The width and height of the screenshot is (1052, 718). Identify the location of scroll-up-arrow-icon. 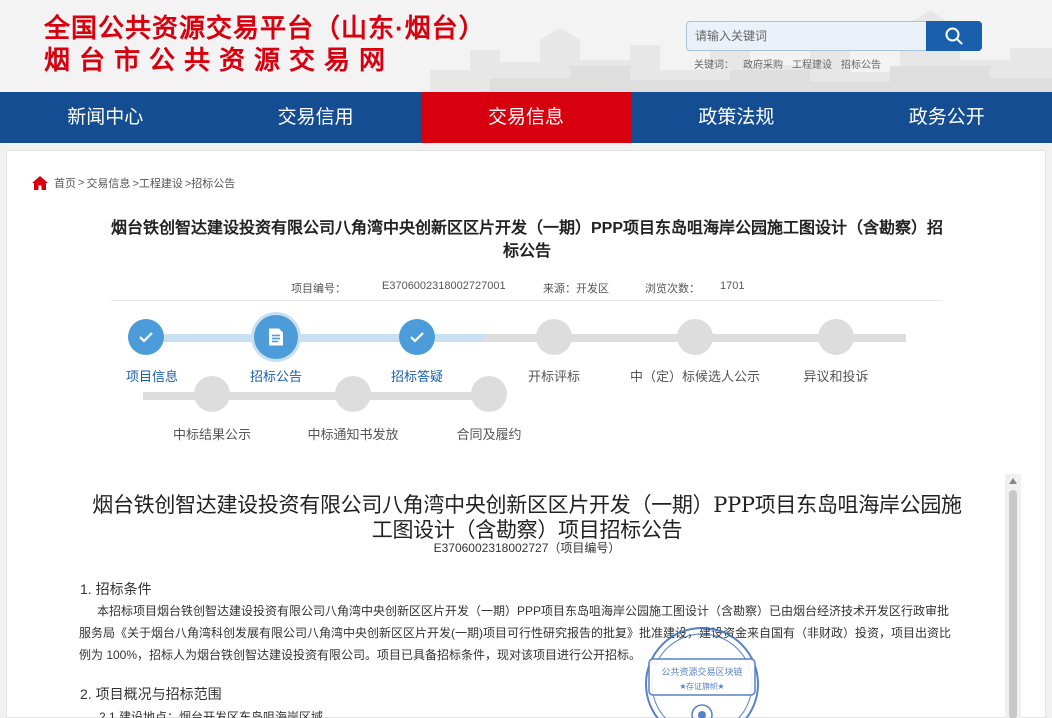
(1013, 481).